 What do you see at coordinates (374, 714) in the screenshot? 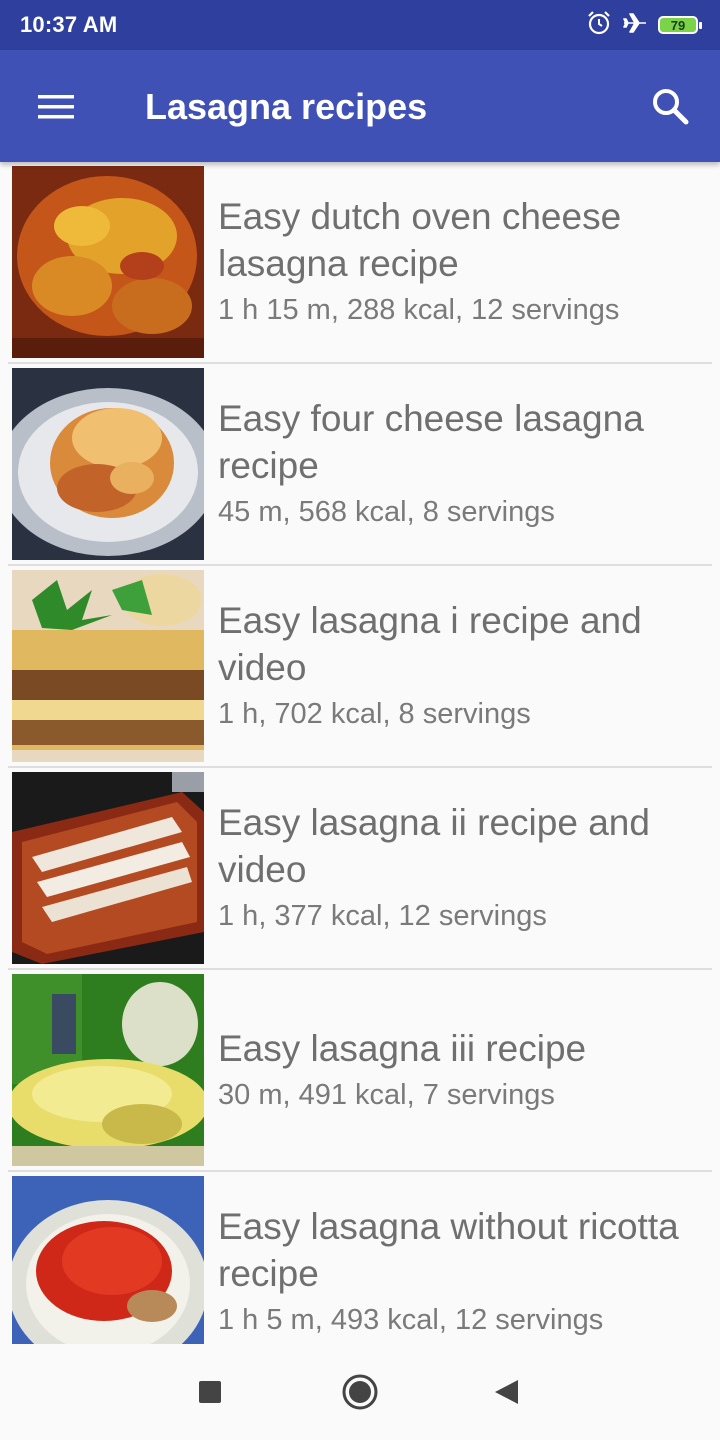
I see `recipe-meta: 1 h, 702 kcal, 8 servings` at bounding box center [374, 714].